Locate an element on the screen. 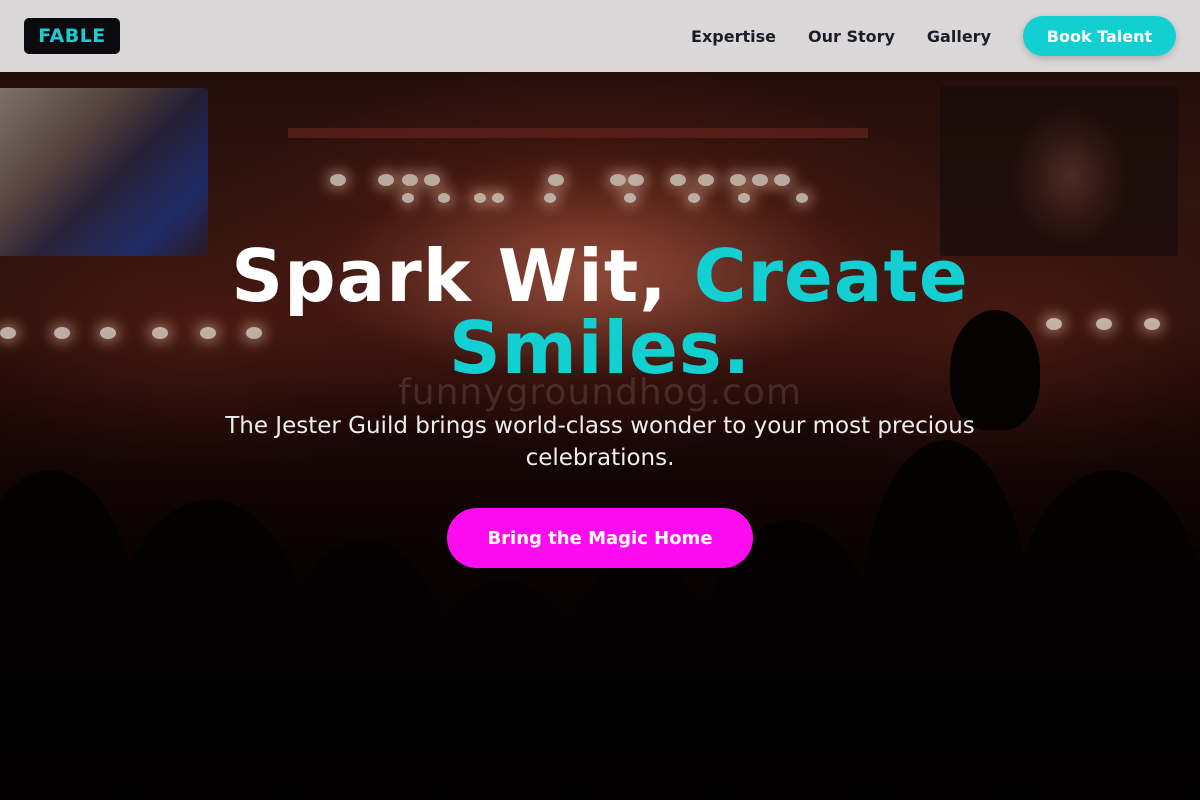 This screenshot has height=800, width=1200. bring-magic-home-button: Bring the Magic Home is located at coordinates (600, 538).